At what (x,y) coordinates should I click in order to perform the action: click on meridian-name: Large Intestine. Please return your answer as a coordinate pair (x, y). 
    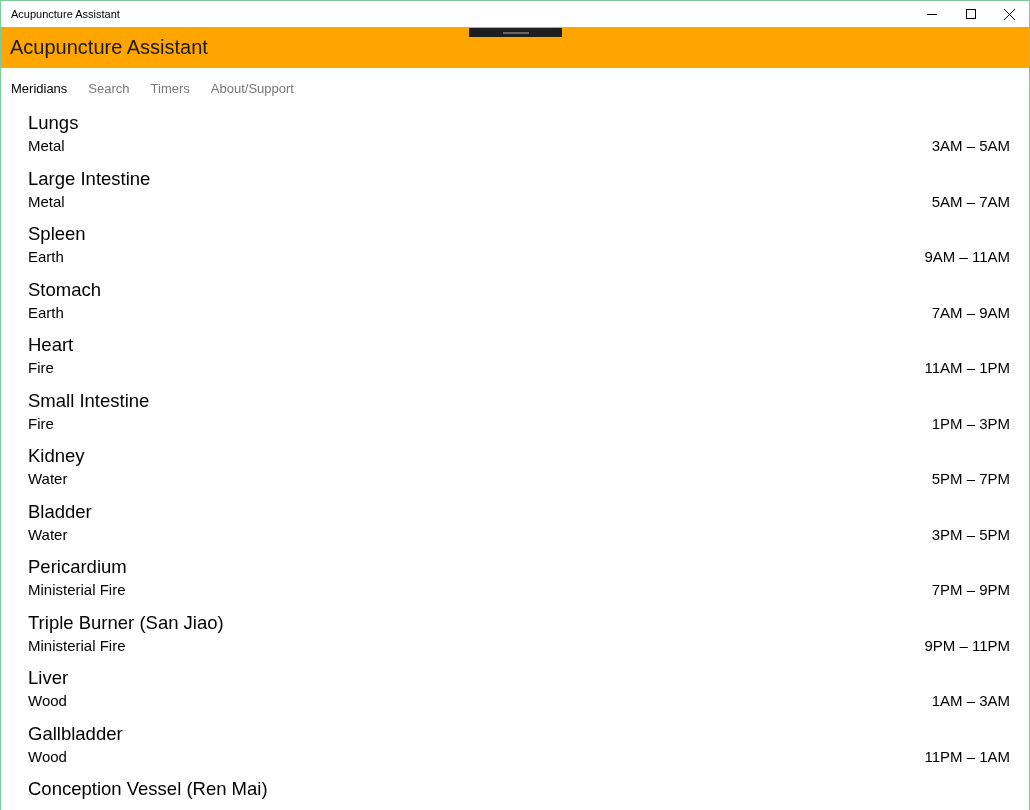
    Looking at the image, I should click on (89, 178).